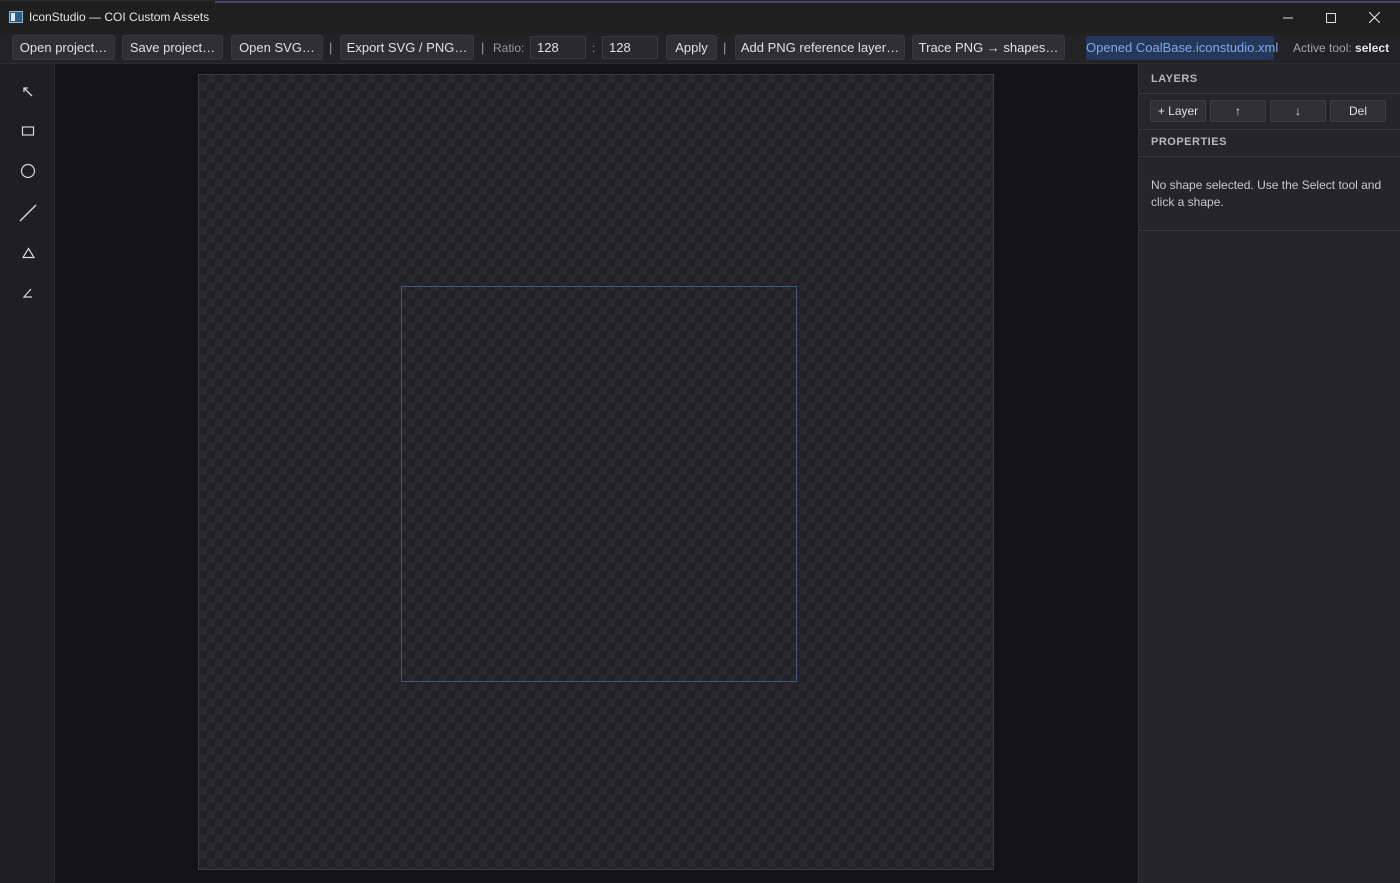 This screenshot has height=883, width=1400. Describe the element at coordinates (1298, 111) in the screenshot. I see `move-layer-down-button: ↓` at that location.